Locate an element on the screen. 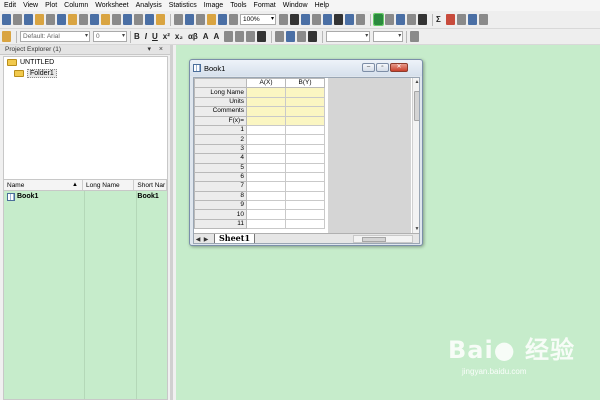 This screenshot has width=600, height=400. open-template-icon is located at coordinates (105, 19).